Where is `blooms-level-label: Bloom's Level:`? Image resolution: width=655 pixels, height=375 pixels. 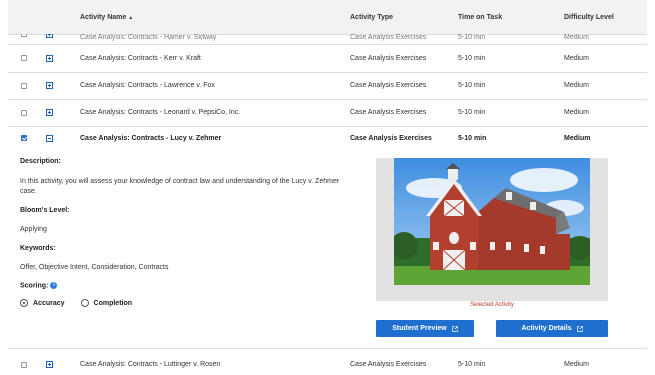 blooms-level-label: Bloom's Level: is located at coordinates (45, 210).